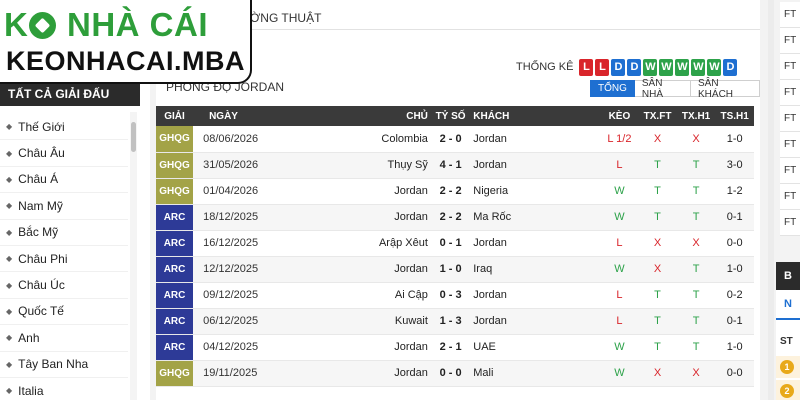  What do you see at coordinates (450, 191) in the screenshot?
I see `match-score: 2 - 2` at bounding box center [450, 191].